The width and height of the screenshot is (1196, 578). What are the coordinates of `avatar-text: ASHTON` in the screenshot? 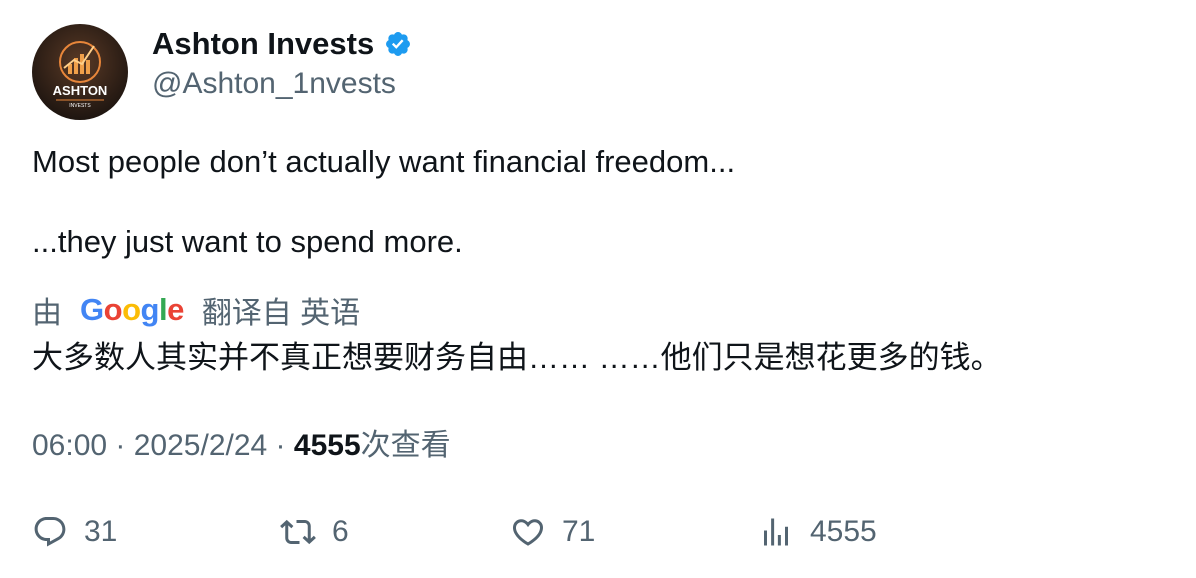 It's located at (80, 90).